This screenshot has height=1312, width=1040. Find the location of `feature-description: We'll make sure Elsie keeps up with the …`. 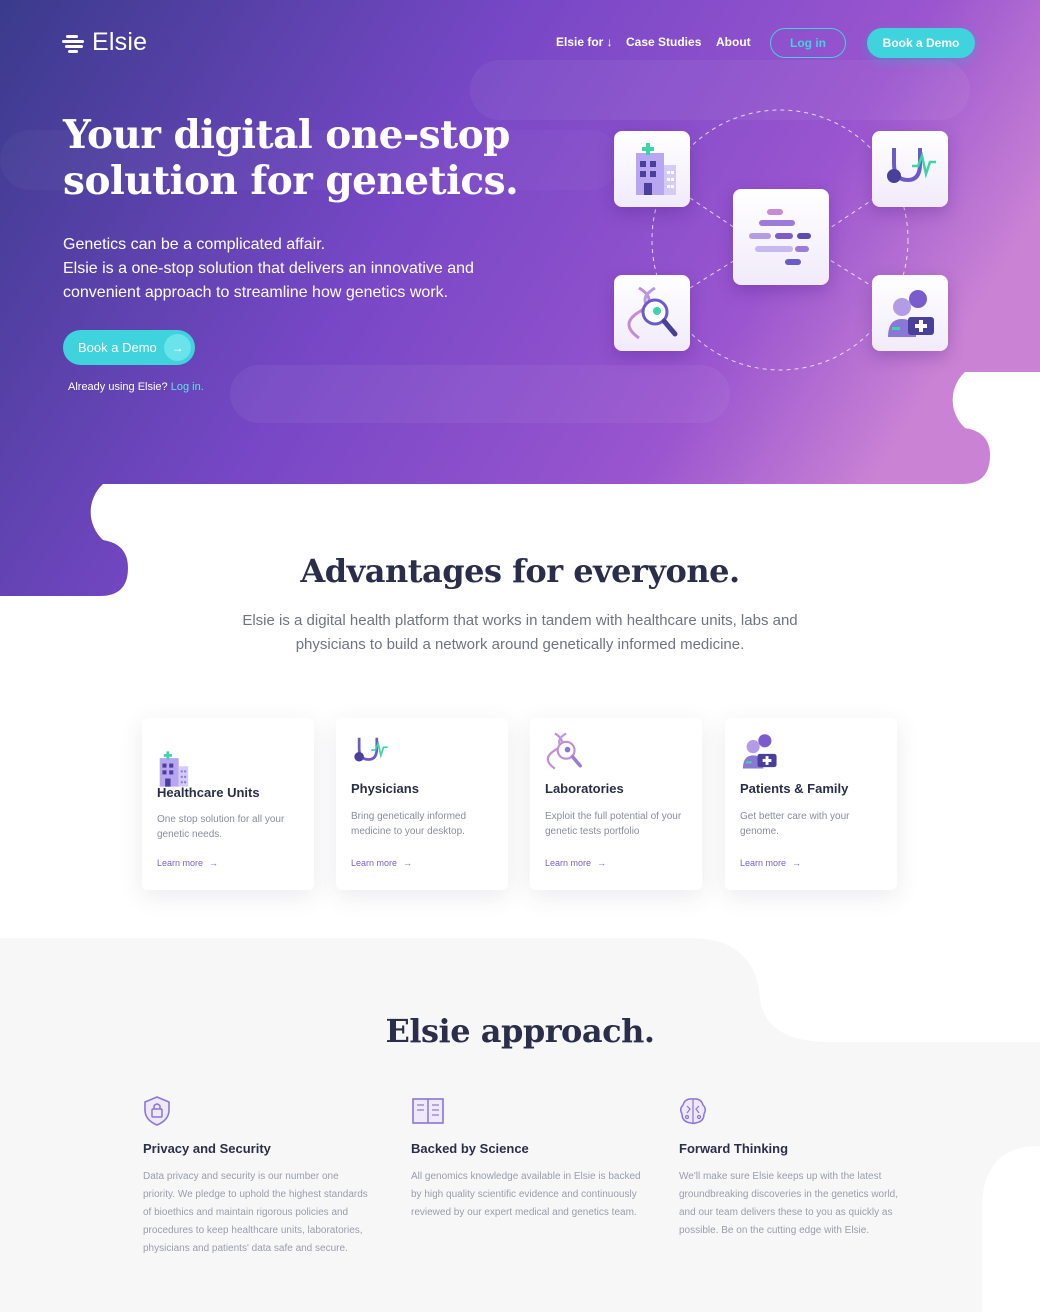

feature-description: We'll make sure Elsie keeps up with the … is located at coordinates (789, 1203).